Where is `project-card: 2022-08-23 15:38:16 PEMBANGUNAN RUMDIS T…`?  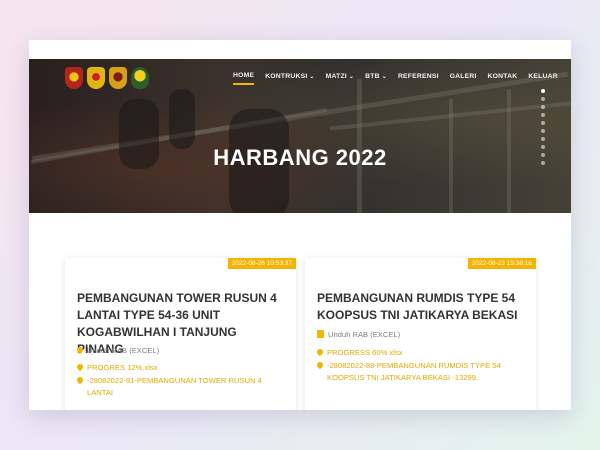 project-card: 2022-08-23 15:38:16 PEMBANGUNAN RUMDIS T… is located at coordinates (420, 334).